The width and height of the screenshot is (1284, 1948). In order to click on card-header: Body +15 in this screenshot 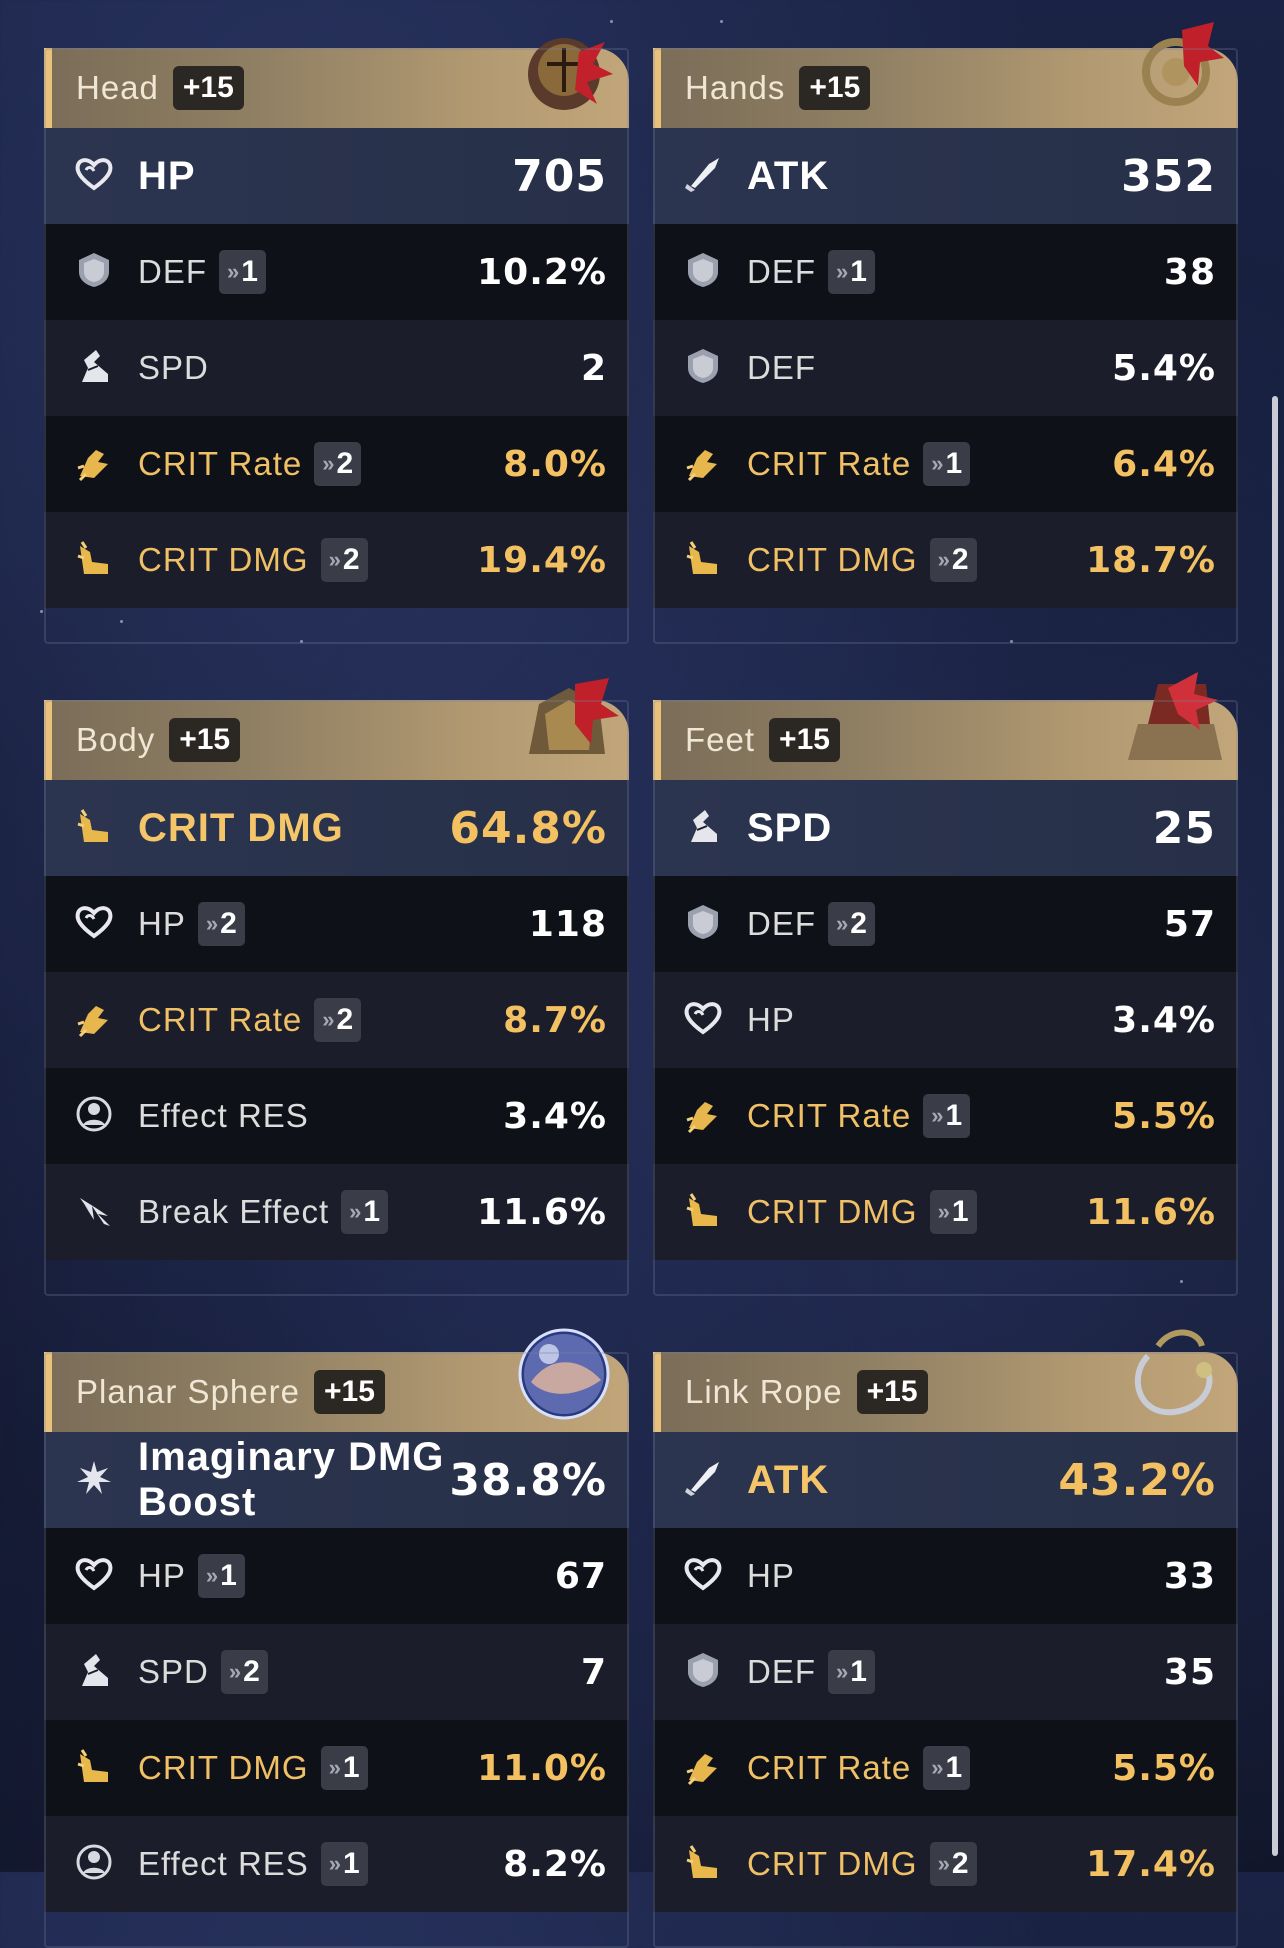, I will do `click(336, 729)`.